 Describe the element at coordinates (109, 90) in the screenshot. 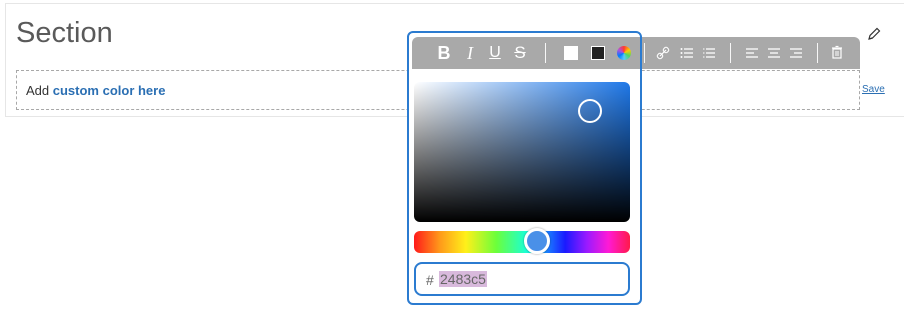

I see `editor-text-bold: custom color here` at that location.